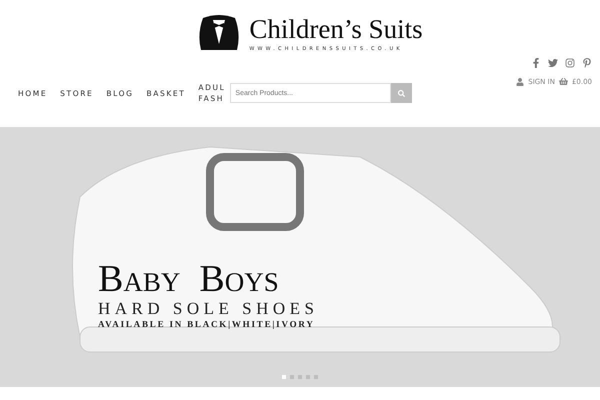 The width and height of the screenshot is (600, 400). I want to click on user-icon, so click(520, 82).